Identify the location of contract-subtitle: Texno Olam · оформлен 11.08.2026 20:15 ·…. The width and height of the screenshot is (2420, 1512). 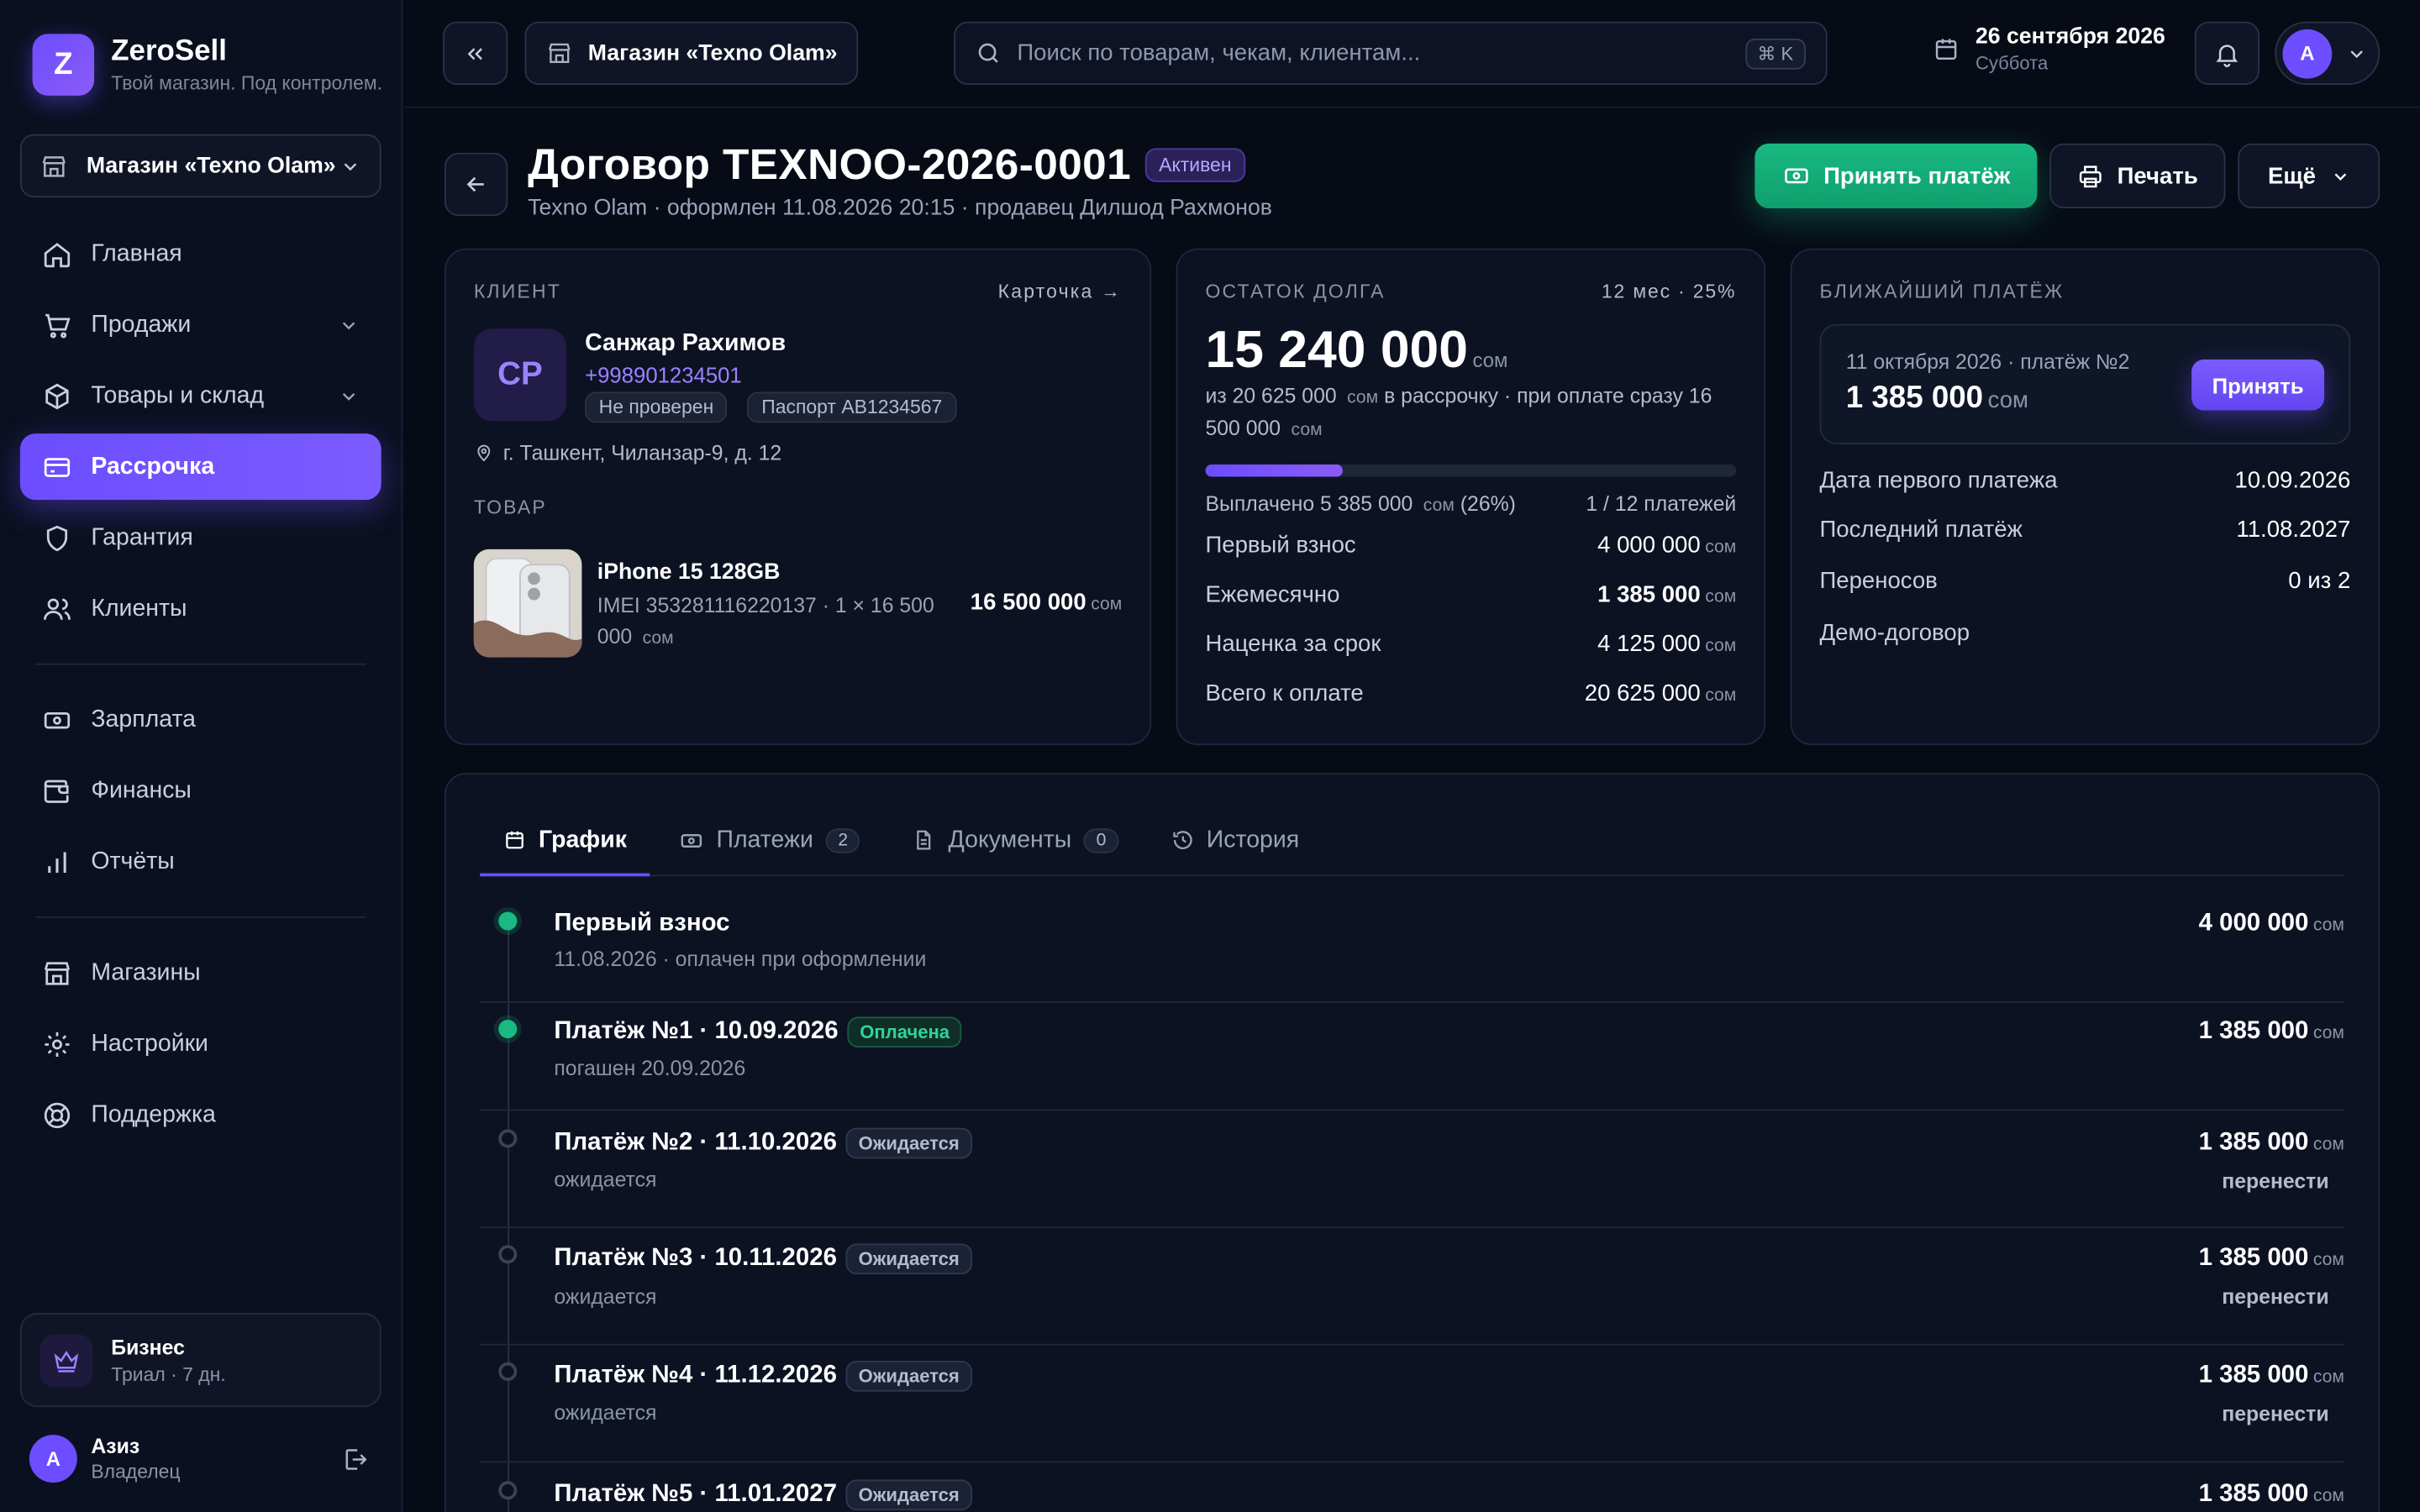
(900, 208).